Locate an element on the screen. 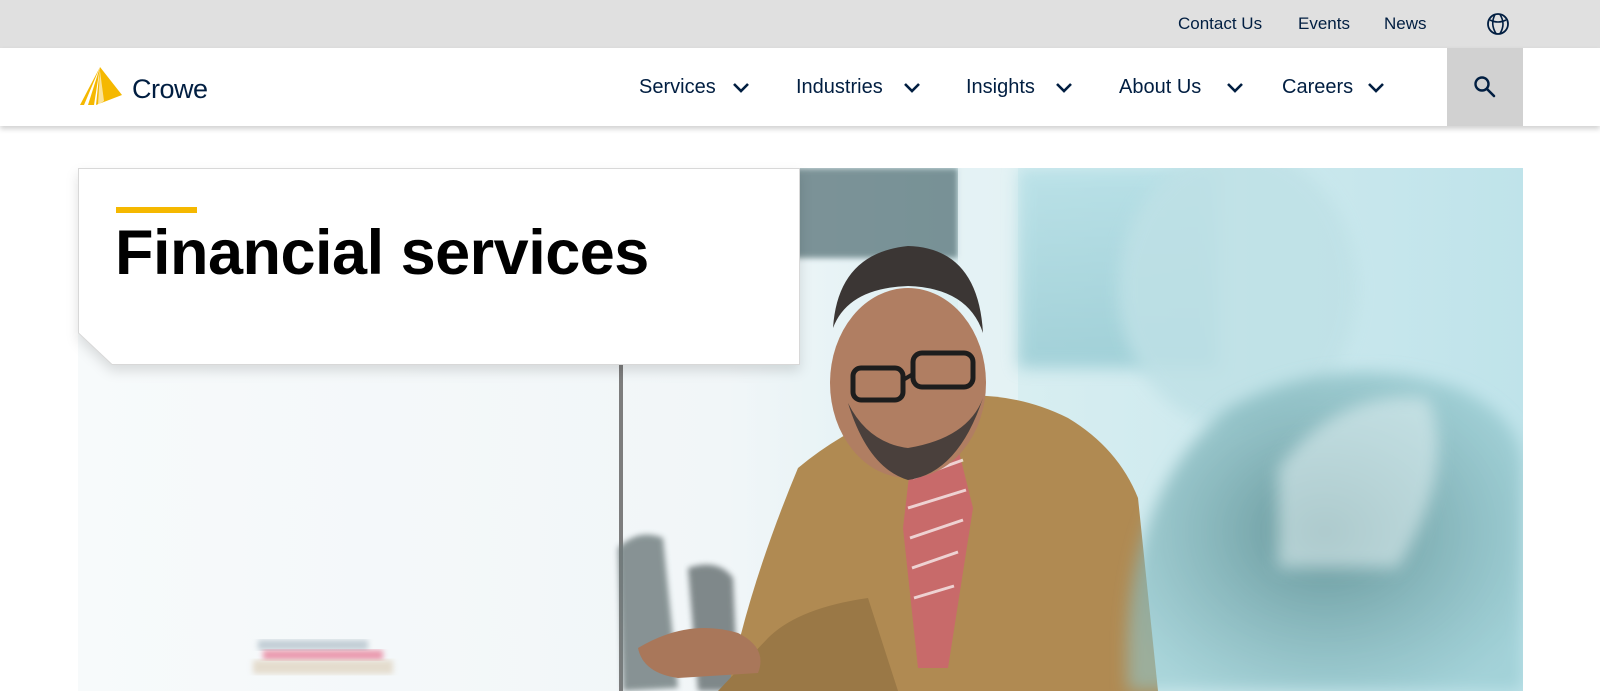 This screenshot has width=1600, height=691. crowe-logo: Crowe is located at coordinates (153, 87).